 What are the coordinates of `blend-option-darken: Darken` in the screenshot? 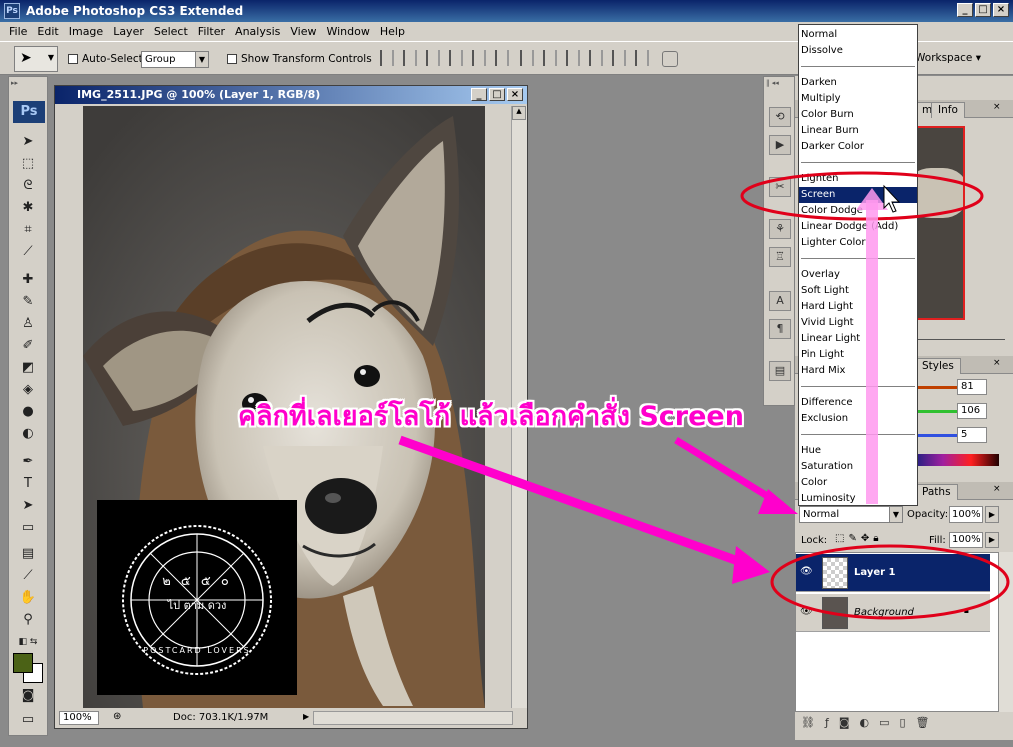 It's located at (858, 83).